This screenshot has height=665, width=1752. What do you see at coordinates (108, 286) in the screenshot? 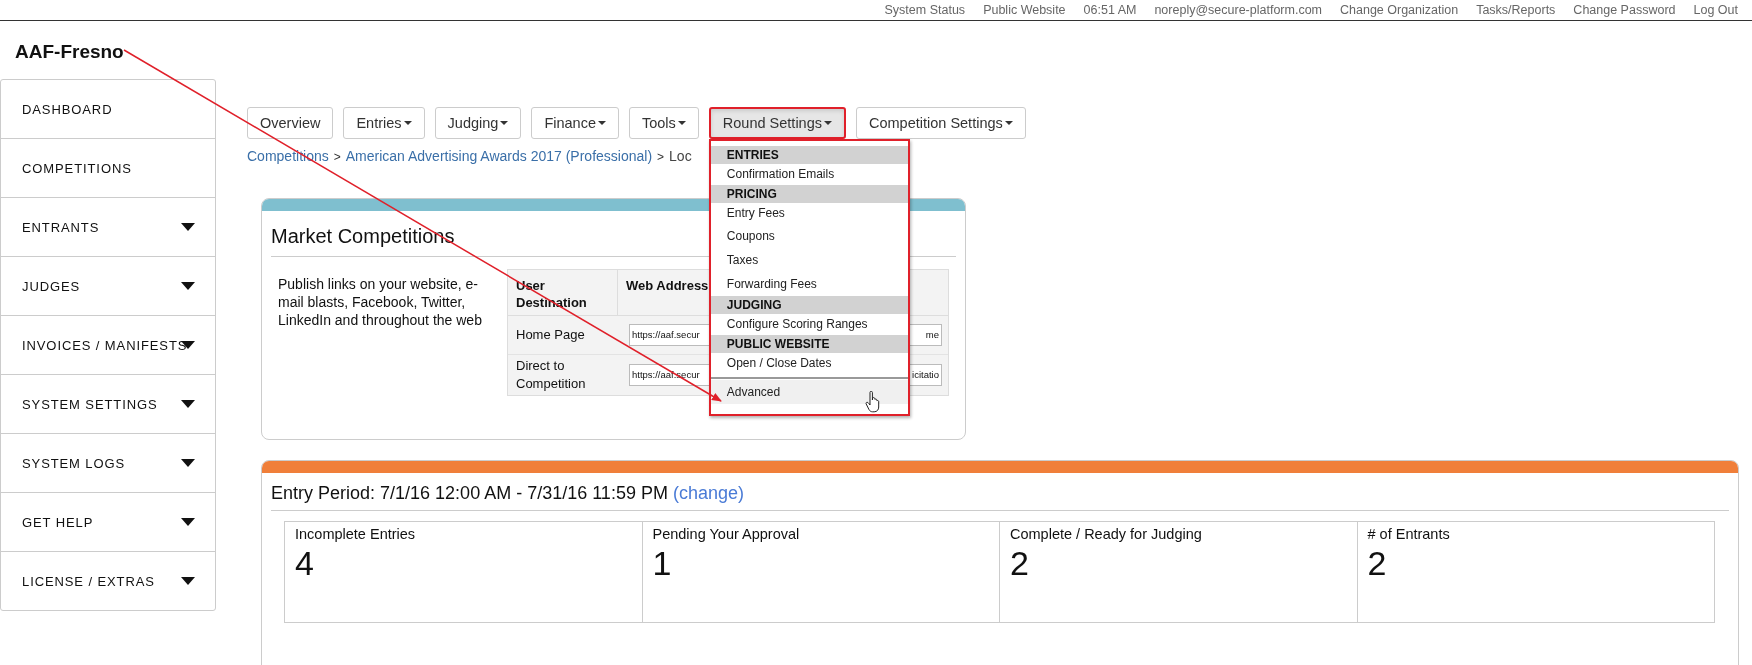
I see `sidebar-item: JUDGES` at bounding box center [108, 286].